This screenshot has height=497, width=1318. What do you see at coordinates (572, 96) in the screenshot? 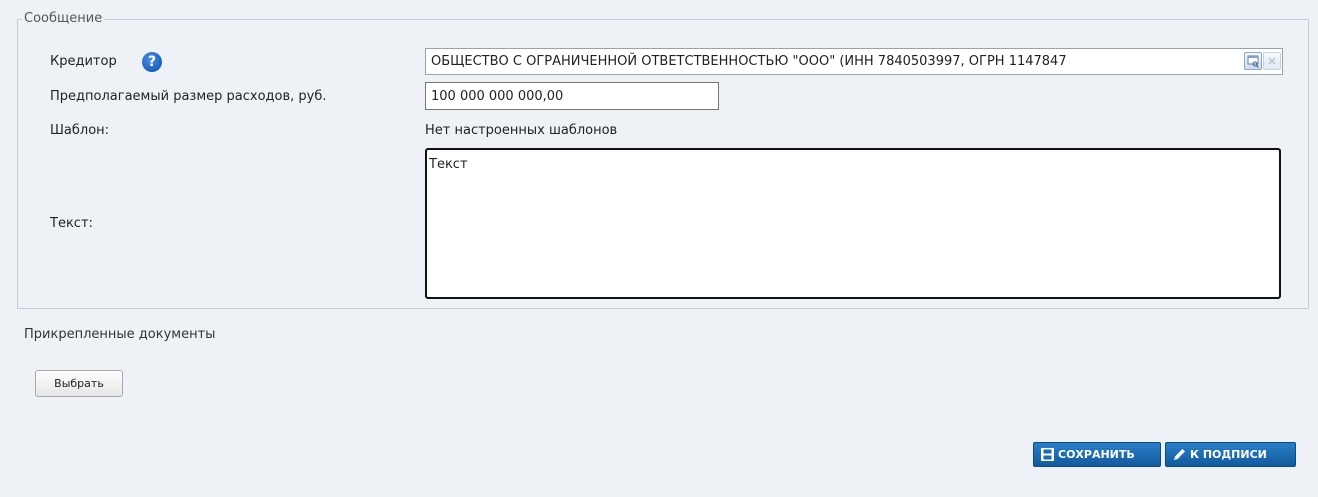
I see `expenses-input` at bounding box center [572, 96].